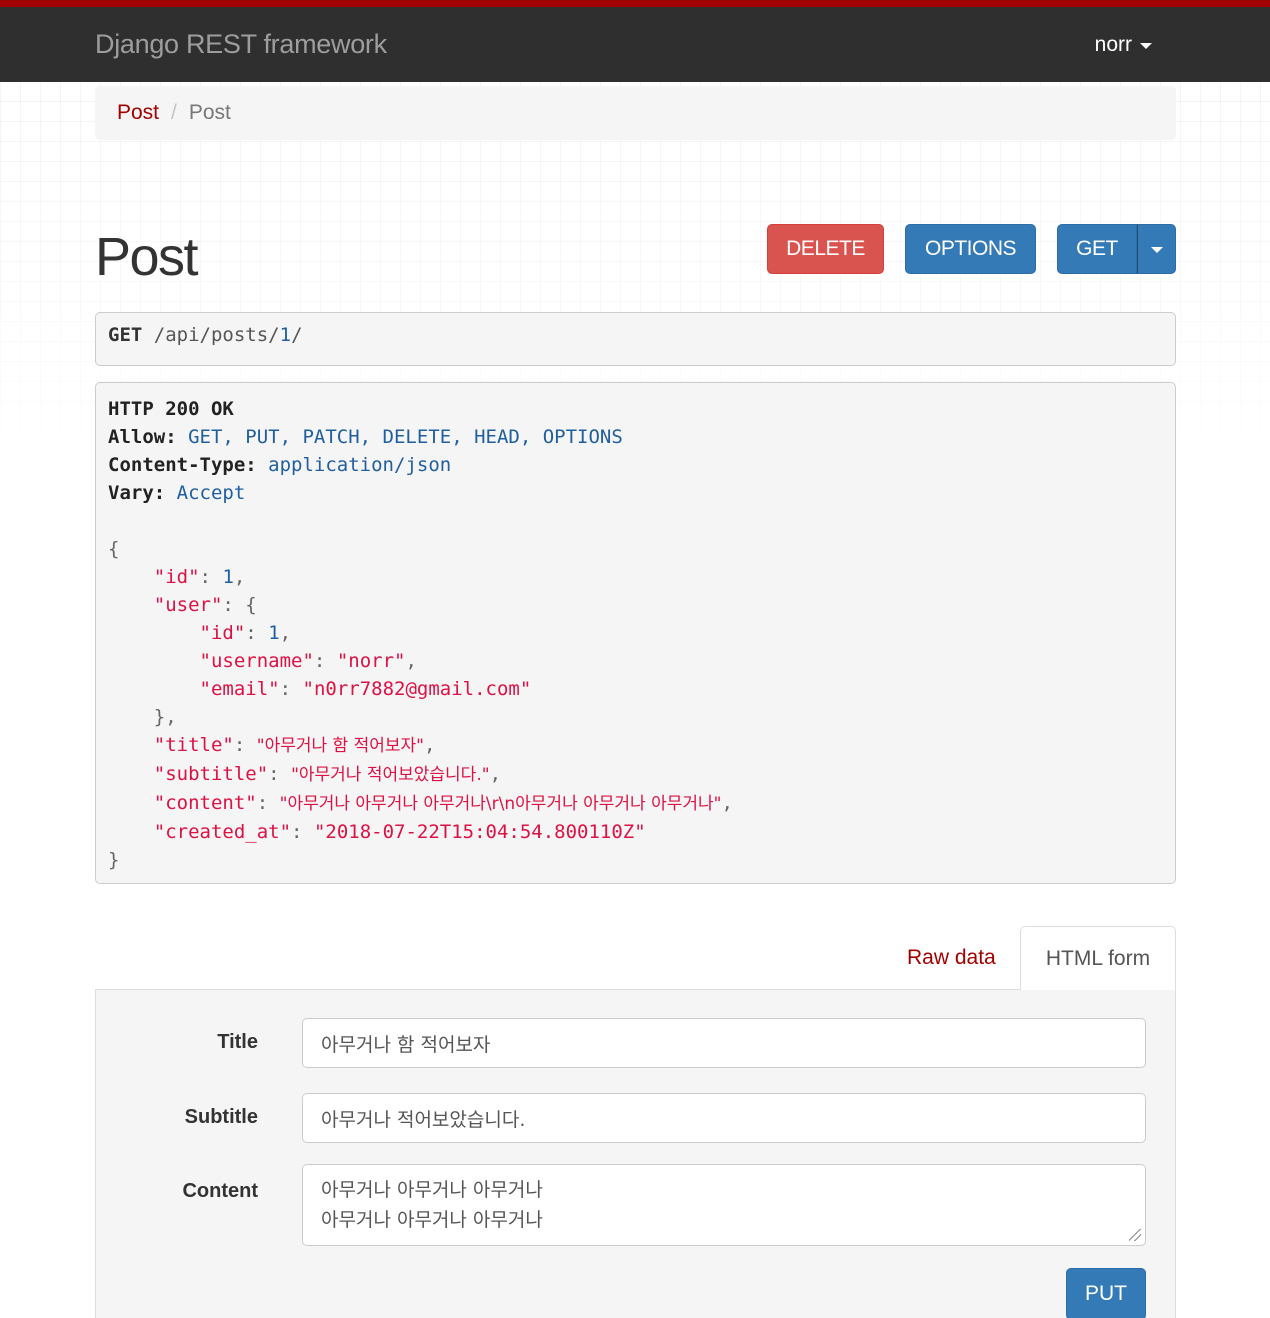 The width and height of the screenshot is (1270, 1318). What do you see at coordinates (209, 112) in the screenshot?
I see `breadcrumb-active-post: Post` at bounding box center [209, 112].